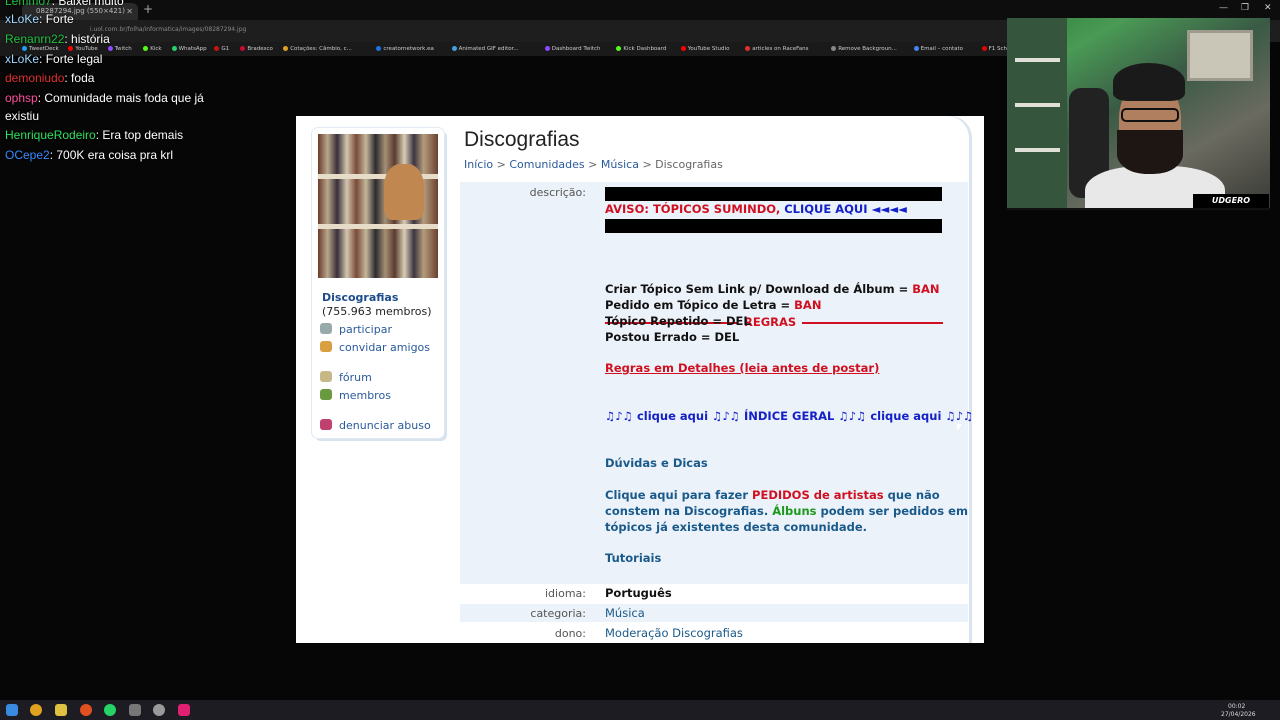  Describe the element at coordinates (326, 328) in the screenshot. I see `participate-icon` at that location.